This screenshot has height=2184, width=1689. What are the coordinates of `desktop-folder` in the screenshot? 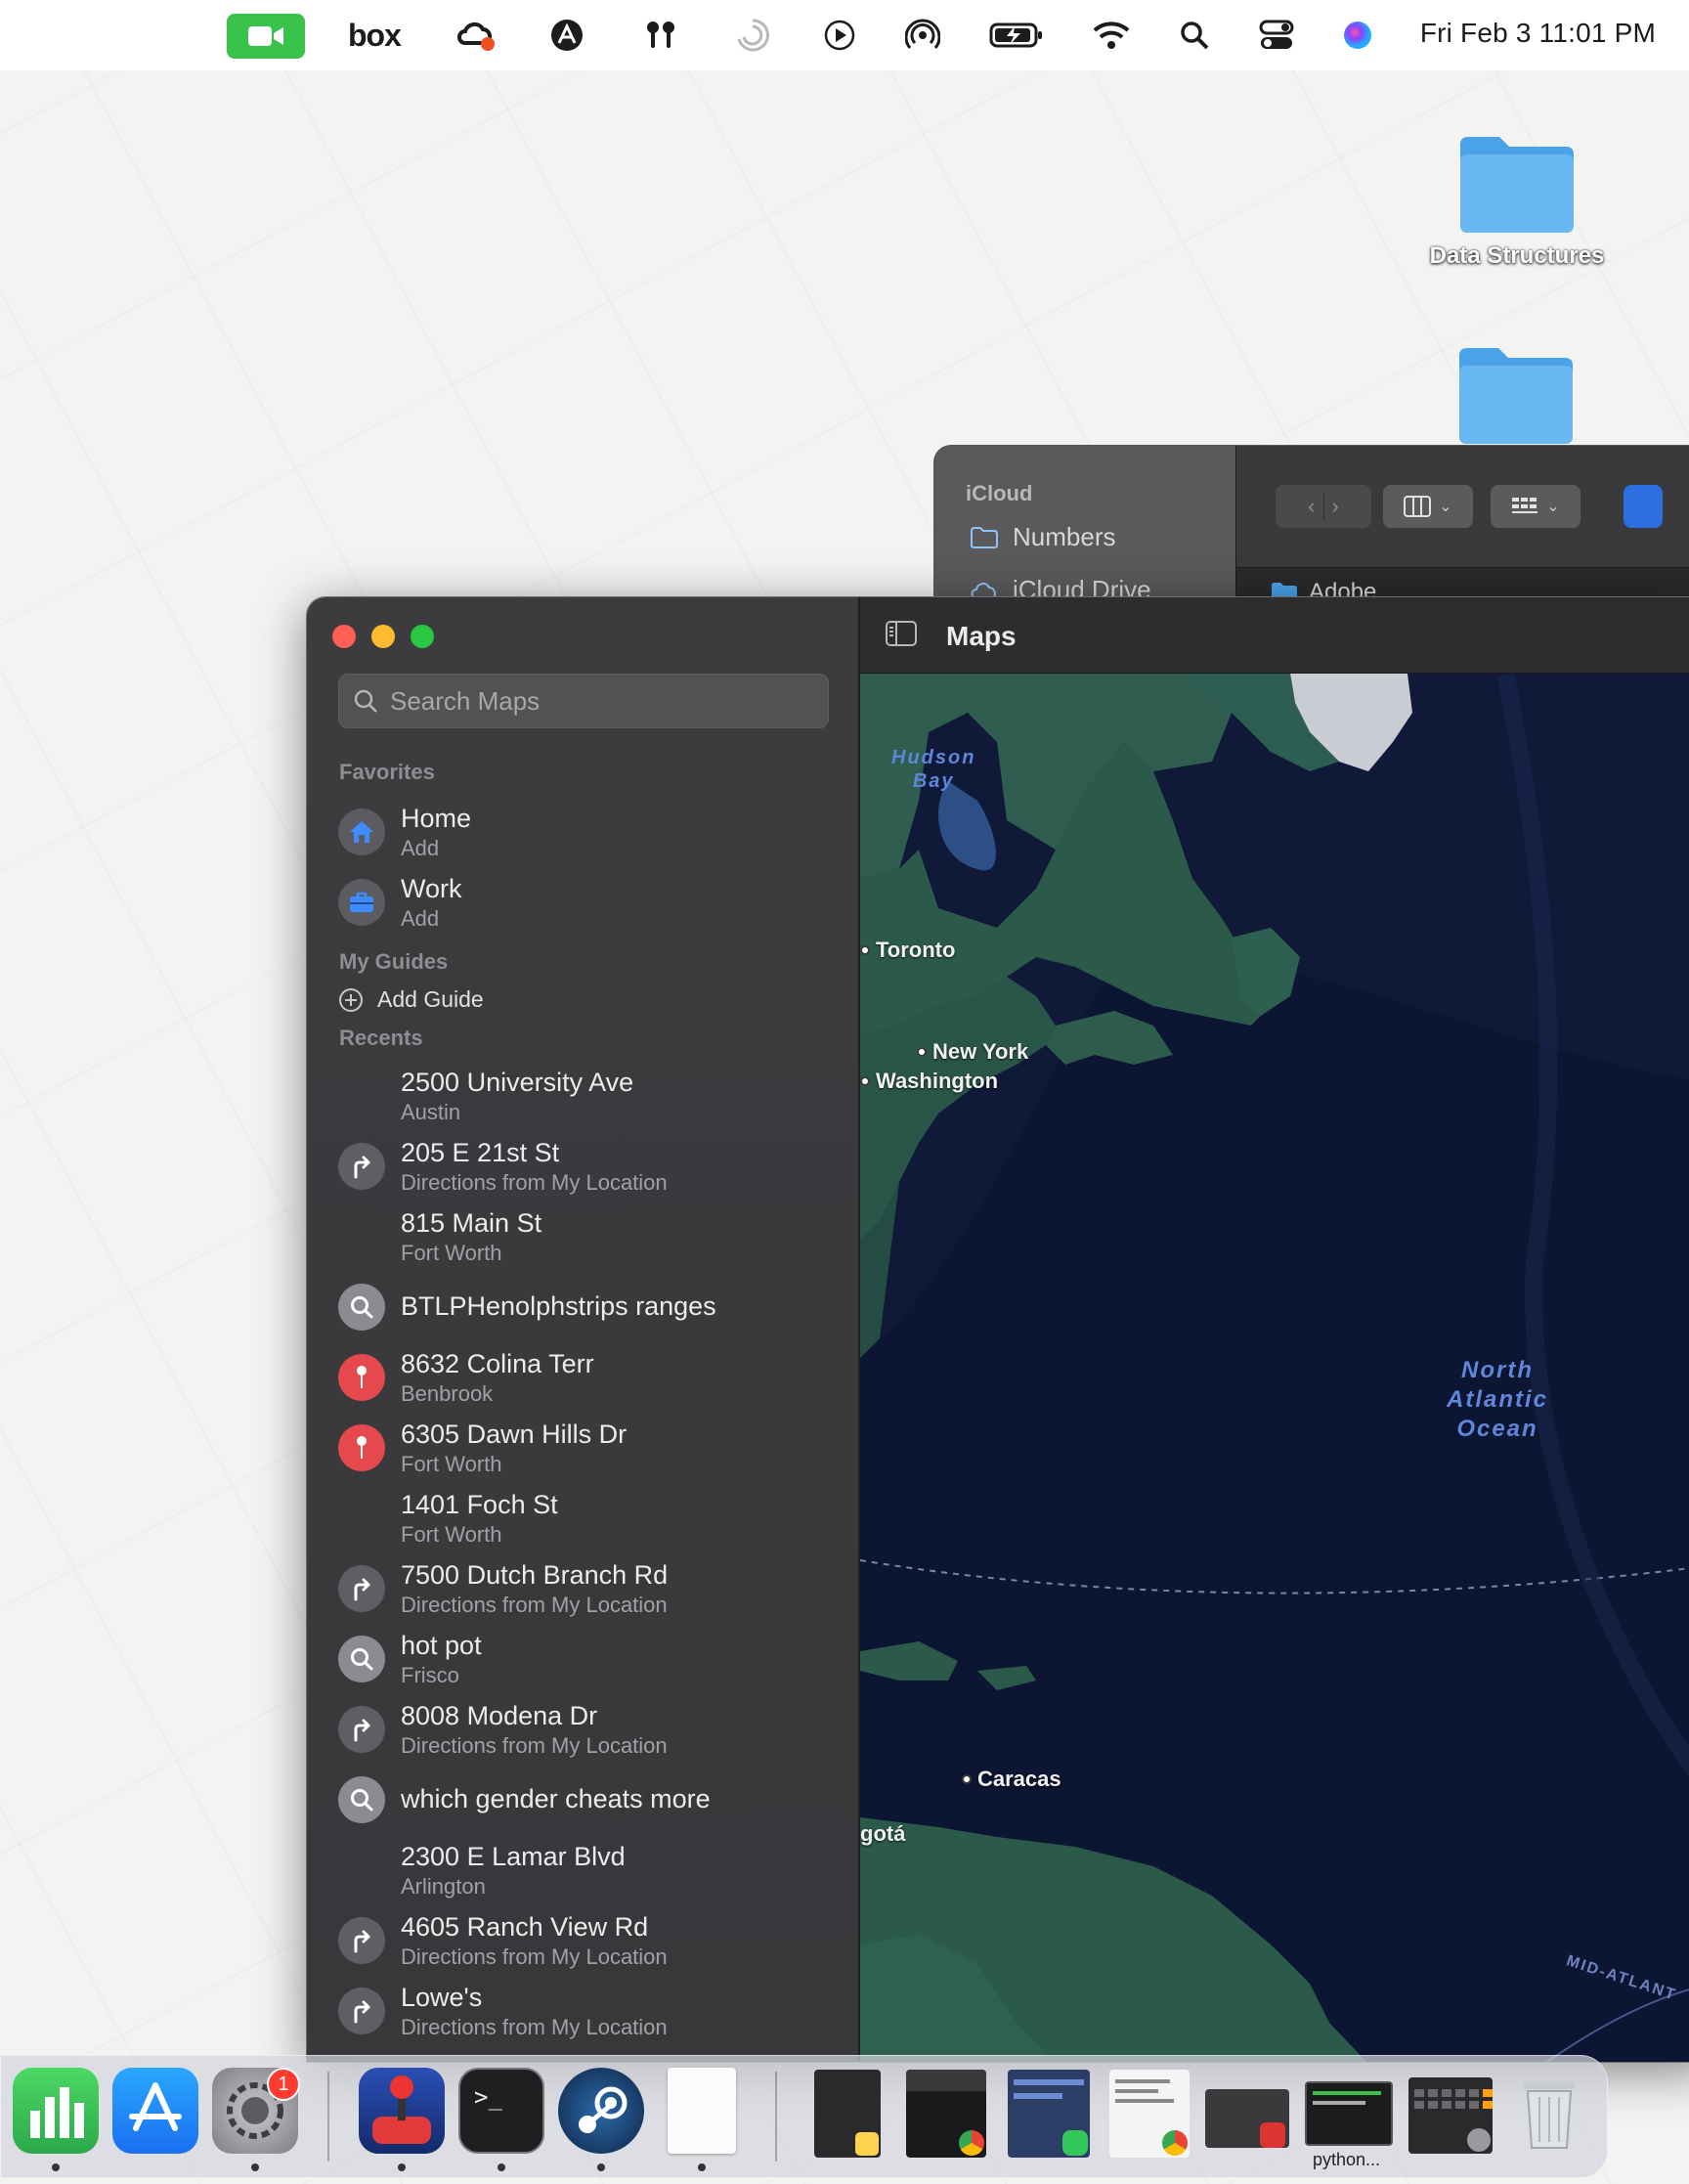 It's located at (1516, 395).